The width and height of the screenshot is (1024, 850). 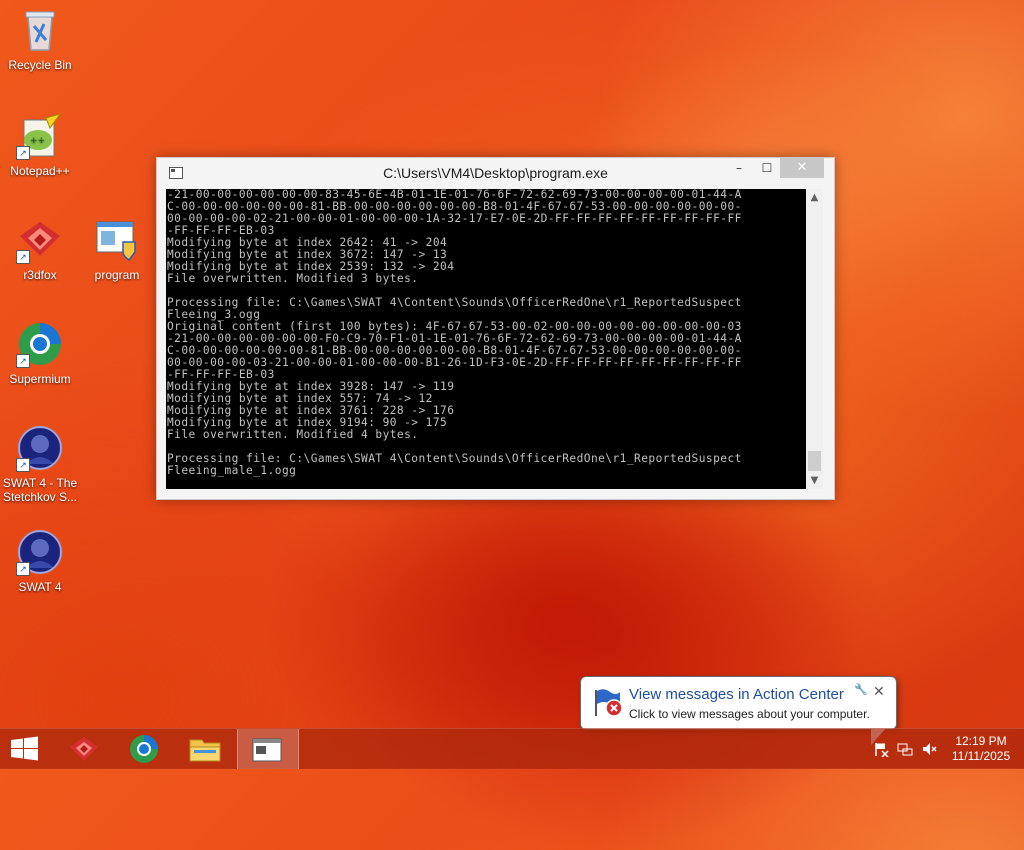 I want to click on close-button: ✕, so click(x=802, y=168).